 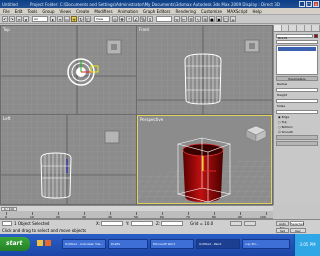 What do you see at coordinates (156, 11) in the screenshot?
I see `menu-graph-editors: Graph Editors` at bounding box center [156, 11].